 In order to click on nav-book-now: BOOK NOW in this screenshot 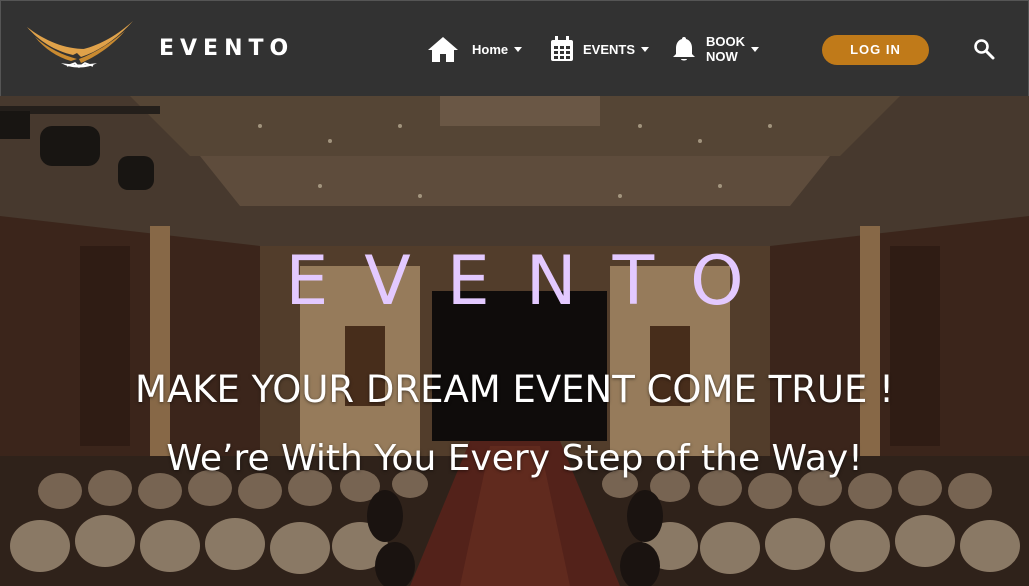, I will do `click(715, 49)`.